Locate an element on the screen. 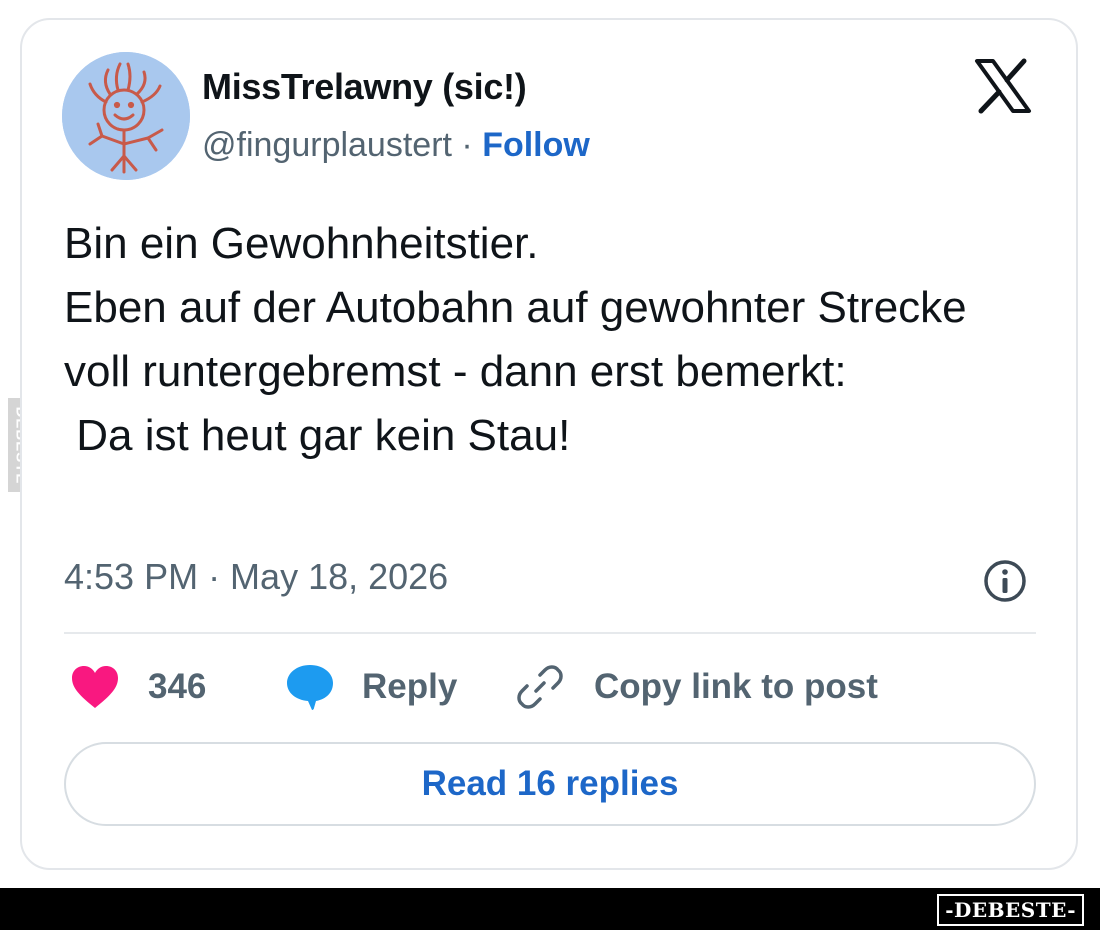  drawn-smiley-figure-avatar-icon is located at coordinates (126, 116).